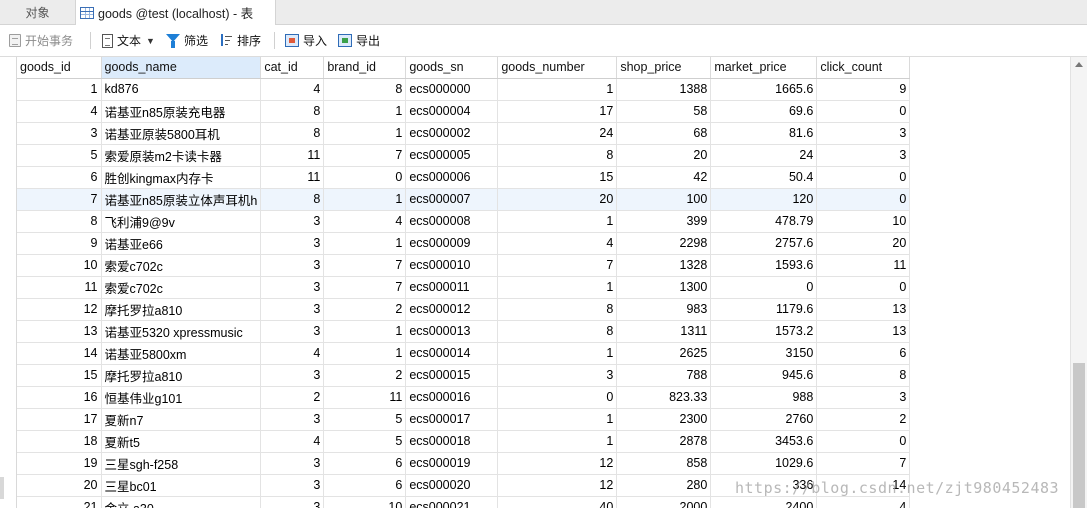 This screenshot has width=1087, height=508. What do you see at coordinates (664, 68) in the screenshot?
I see `column-header-shop-price: shop_price` at bounding box center [664, 68].